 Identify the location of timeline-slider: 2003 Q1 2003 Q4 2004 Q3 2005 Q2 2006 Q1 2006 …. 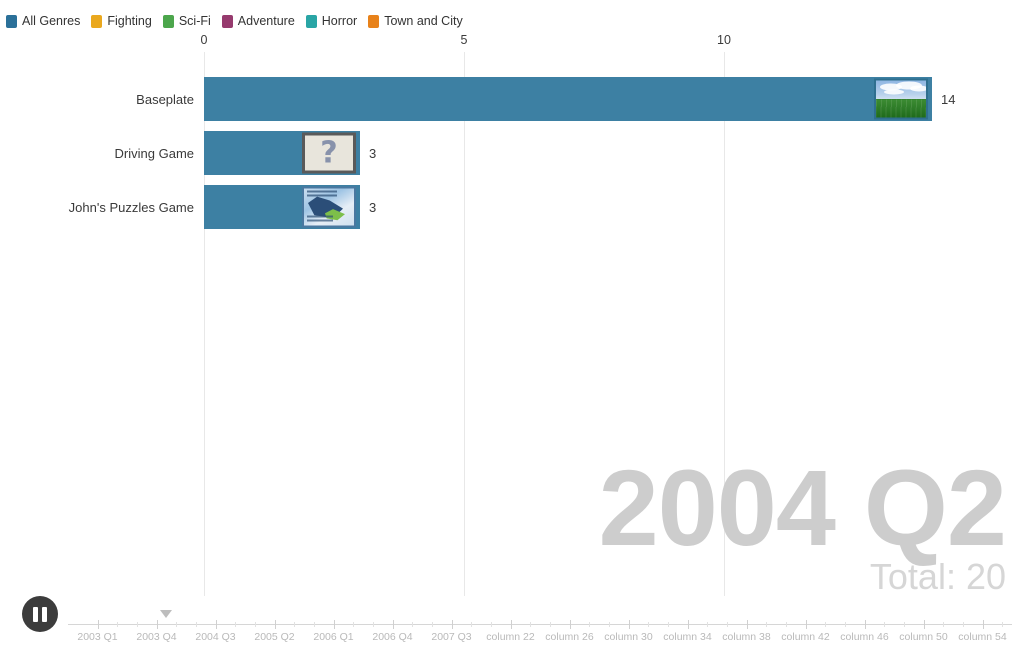
(540, 630).